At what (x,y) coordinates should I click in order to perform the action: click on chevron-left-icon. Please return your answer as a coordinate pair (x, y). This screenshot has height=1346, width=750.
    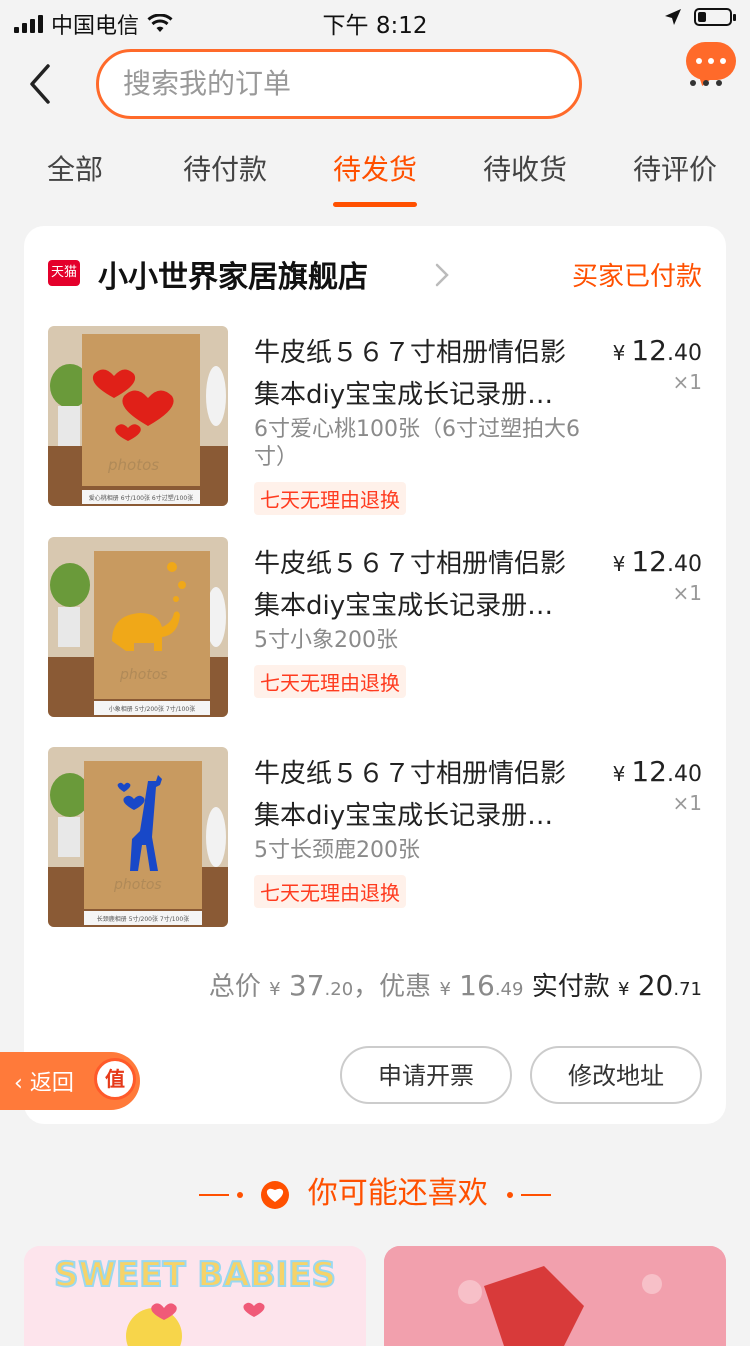
    Looking at the image, I should click on (40, 84).